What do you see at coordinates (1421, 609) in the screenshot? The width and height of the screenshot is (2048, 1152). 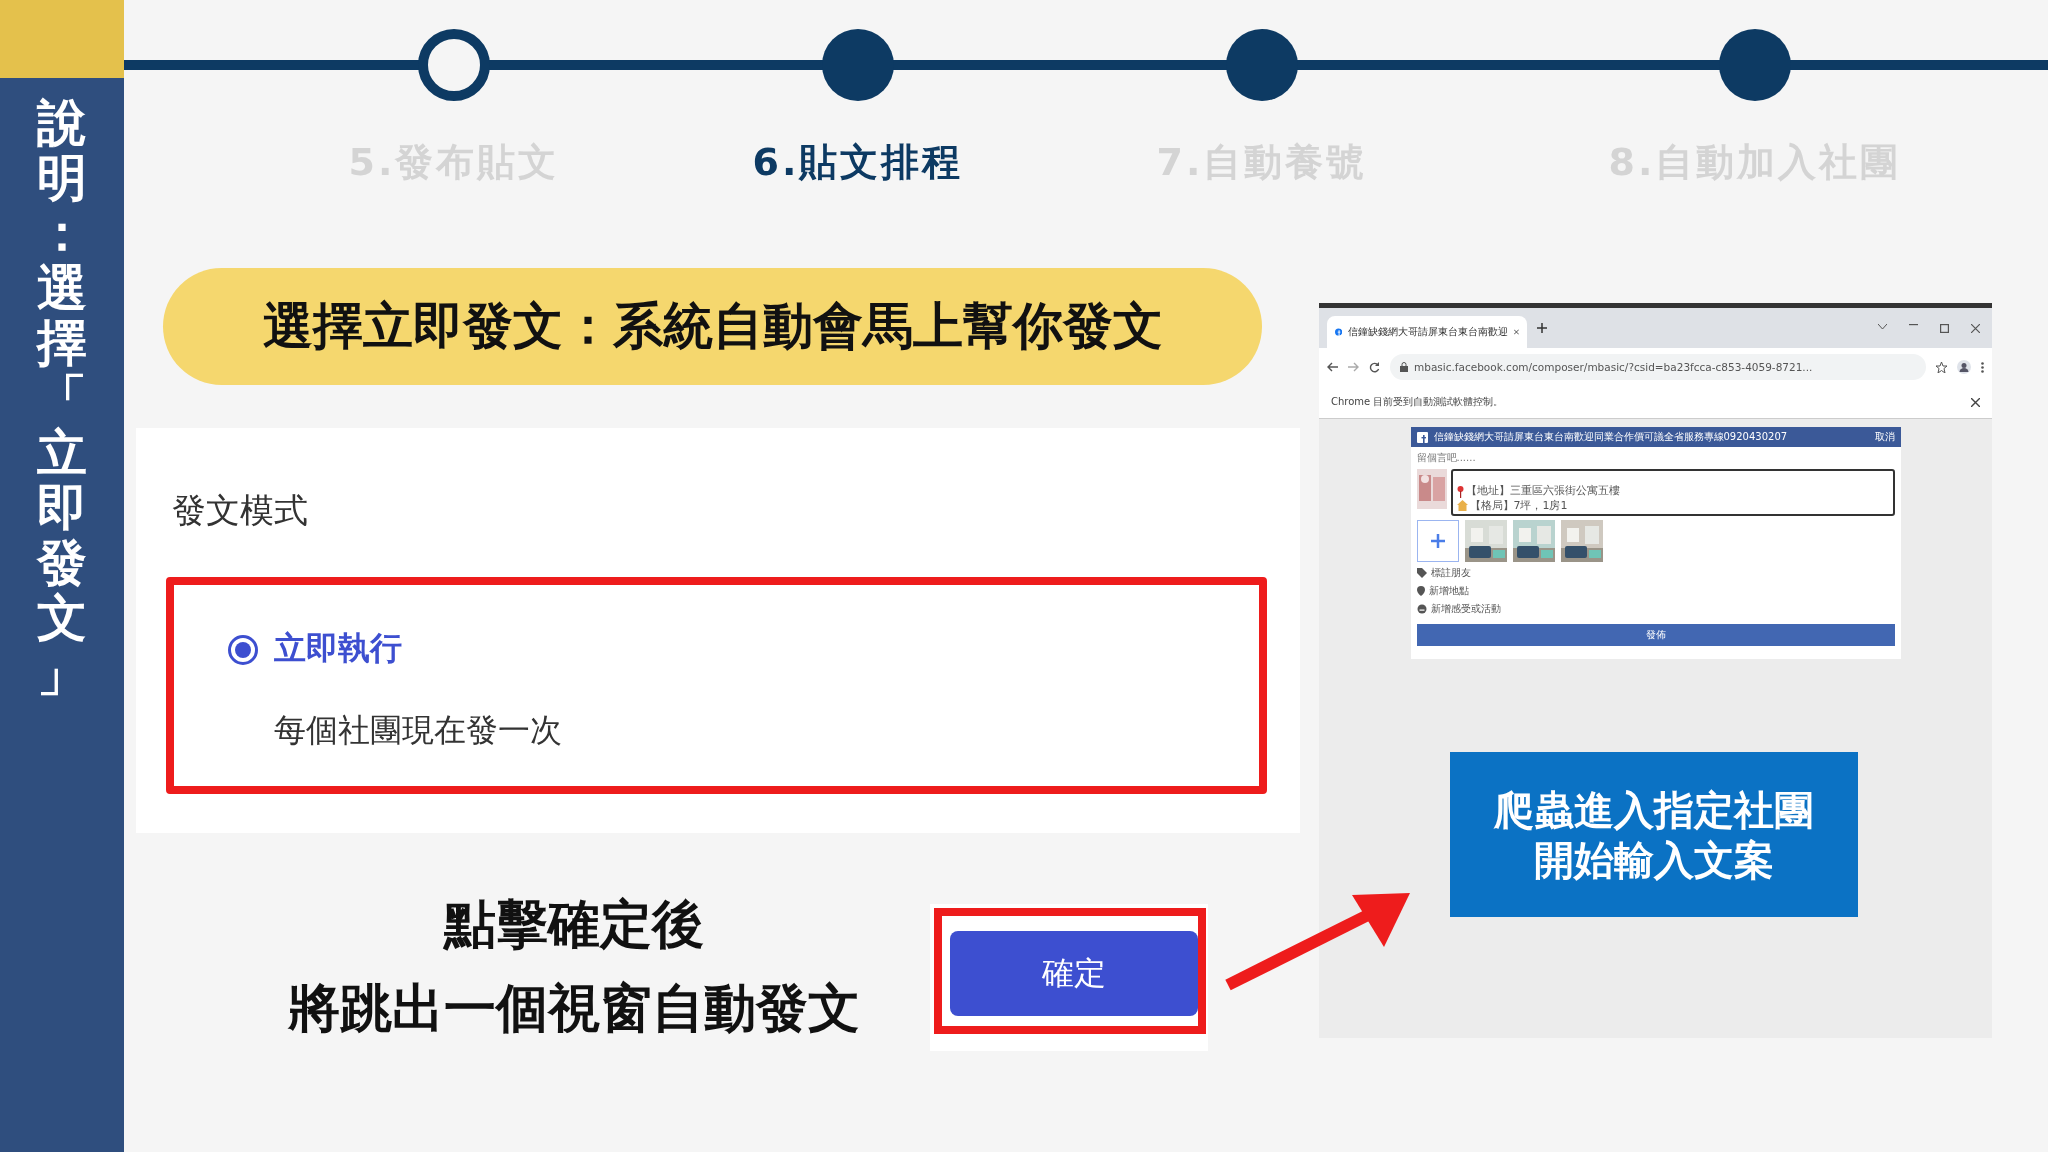 I see `smiley-icon` at bounding box center [1421, 609].